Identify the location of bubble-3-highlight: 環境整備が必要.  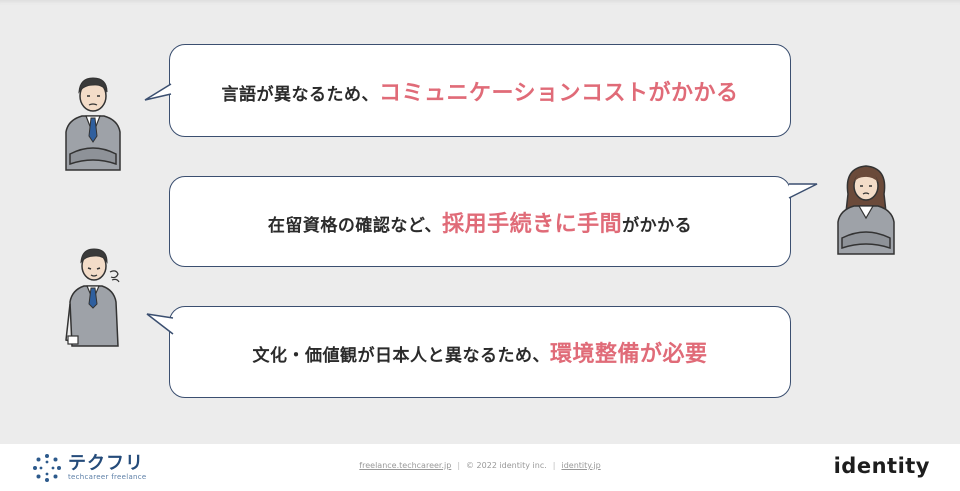
(628, 354).